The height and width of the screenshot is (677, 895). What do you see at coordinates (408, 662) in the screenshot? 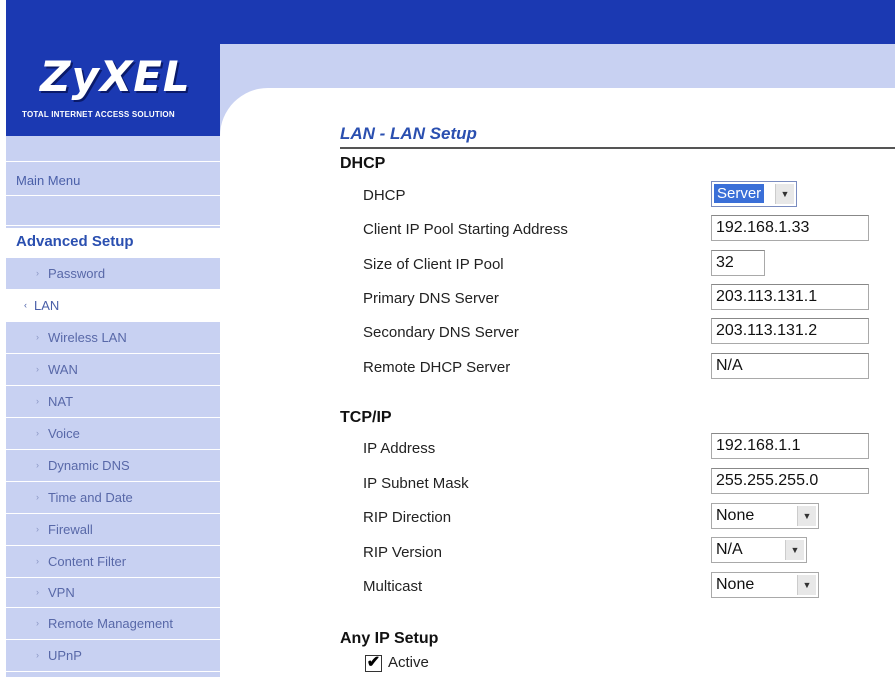
I see `any-ip-active-label: Active` at bounding box center [408, 662].